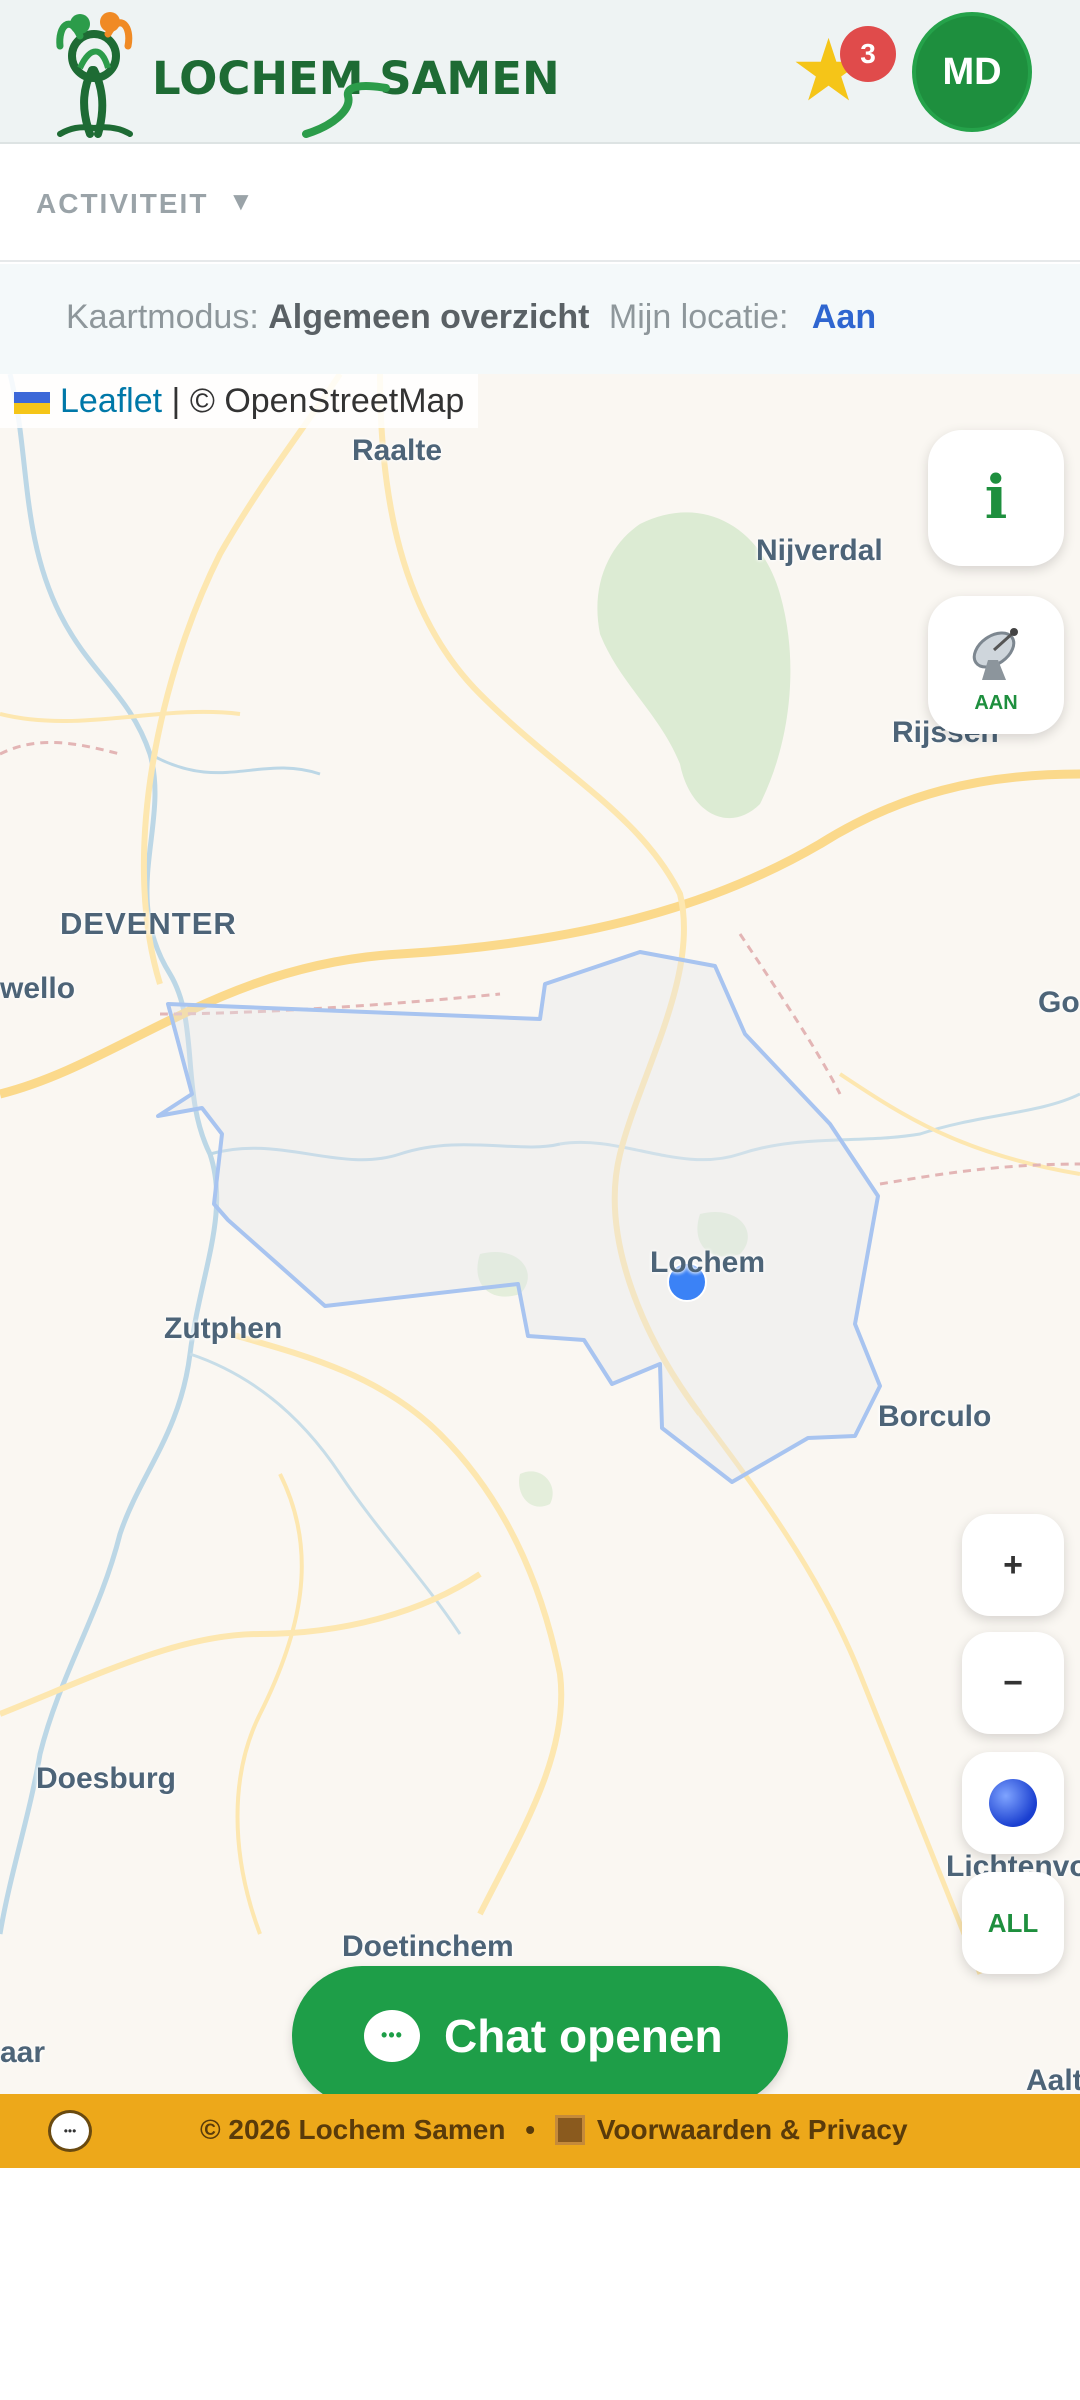 The height and width of the screenshot is (2400, 1080). I want to click on satellite-toggle-button: AAN, so click(996, 665).